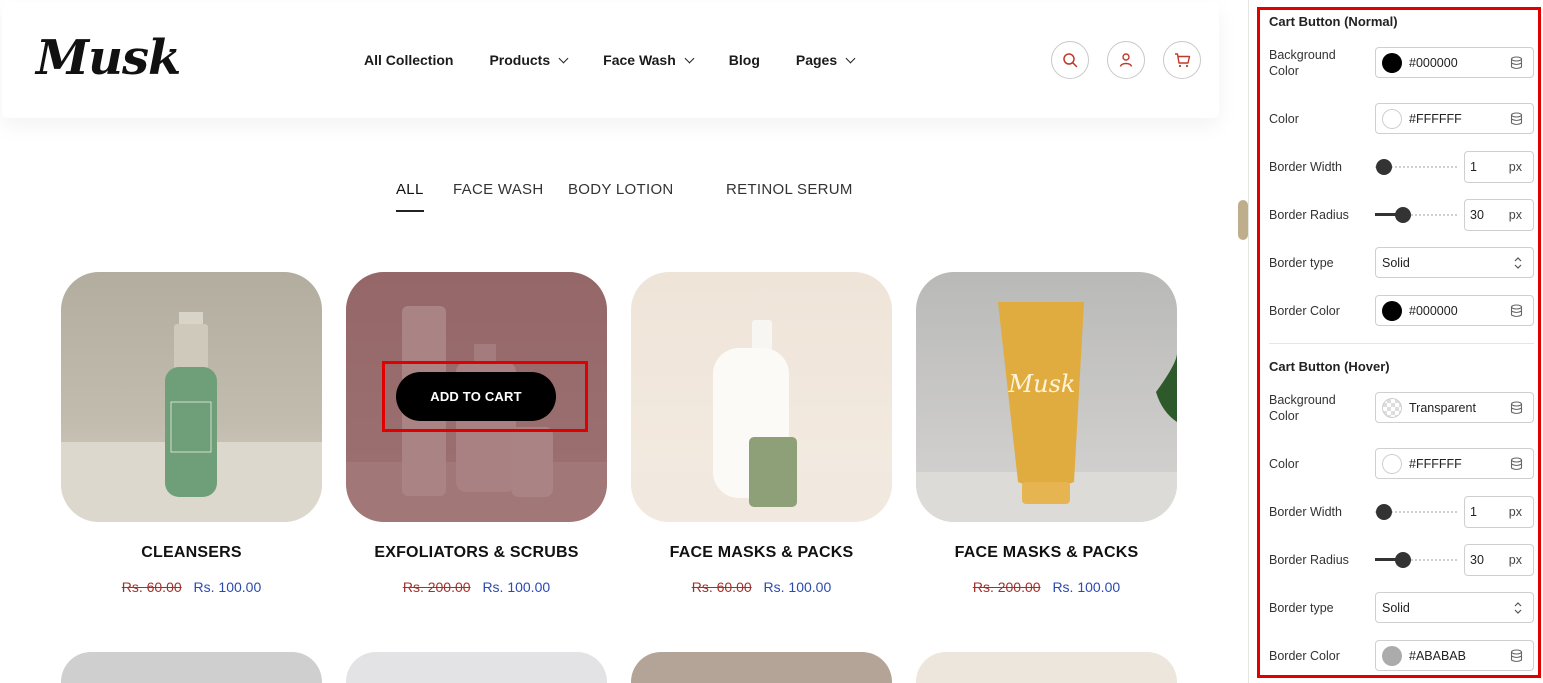 This screenshot has height=683, width=1543. I want to click on nav-face-wash: Face Wash, so click(649, 60).